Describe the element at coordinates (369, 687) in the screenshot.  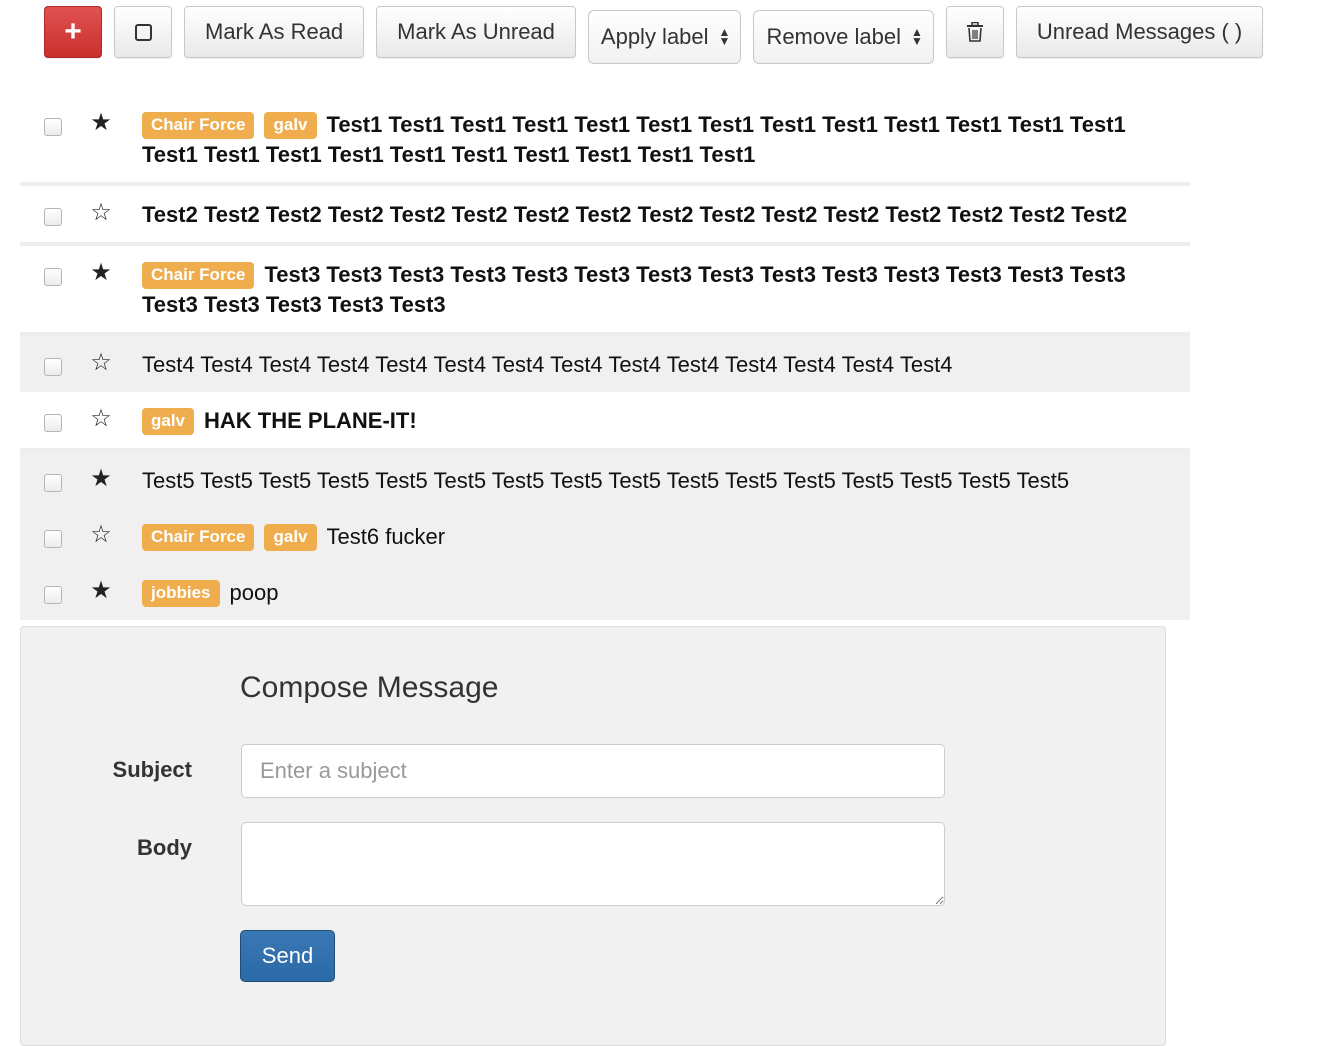
I see `compose-title: Compose Message` at that location.